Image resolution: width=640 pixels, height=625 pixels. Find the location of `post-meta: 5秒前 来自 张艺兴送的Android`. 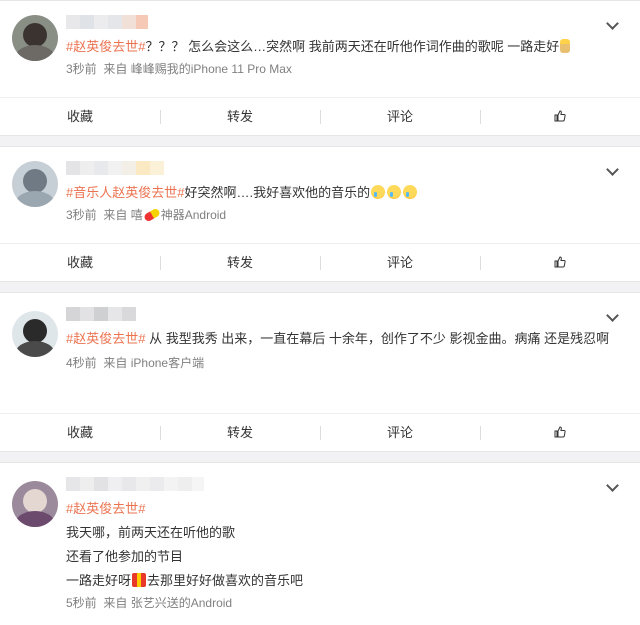

post-meta: 5秒前 来自 张艺兴送的Android is located at coordinates (149, 603).